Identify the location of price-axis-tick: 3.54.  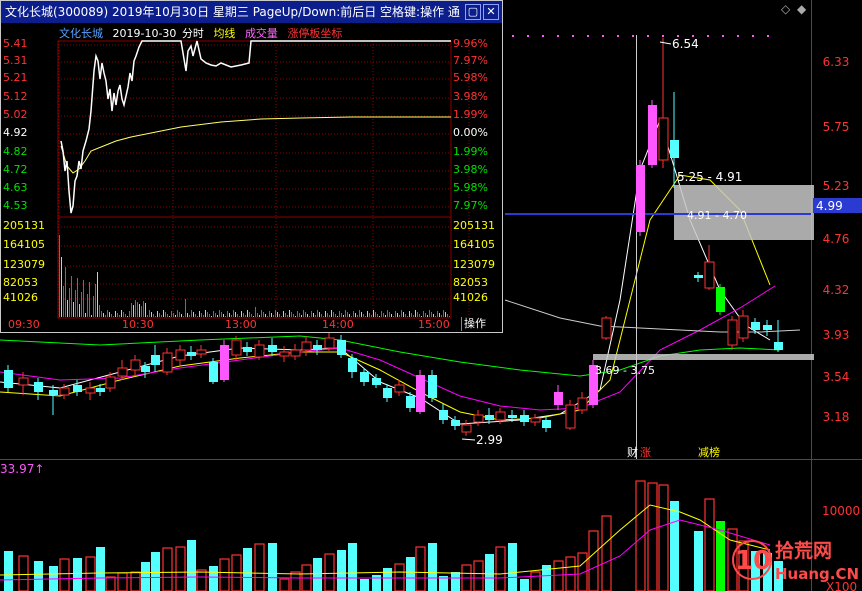
(836, 377).